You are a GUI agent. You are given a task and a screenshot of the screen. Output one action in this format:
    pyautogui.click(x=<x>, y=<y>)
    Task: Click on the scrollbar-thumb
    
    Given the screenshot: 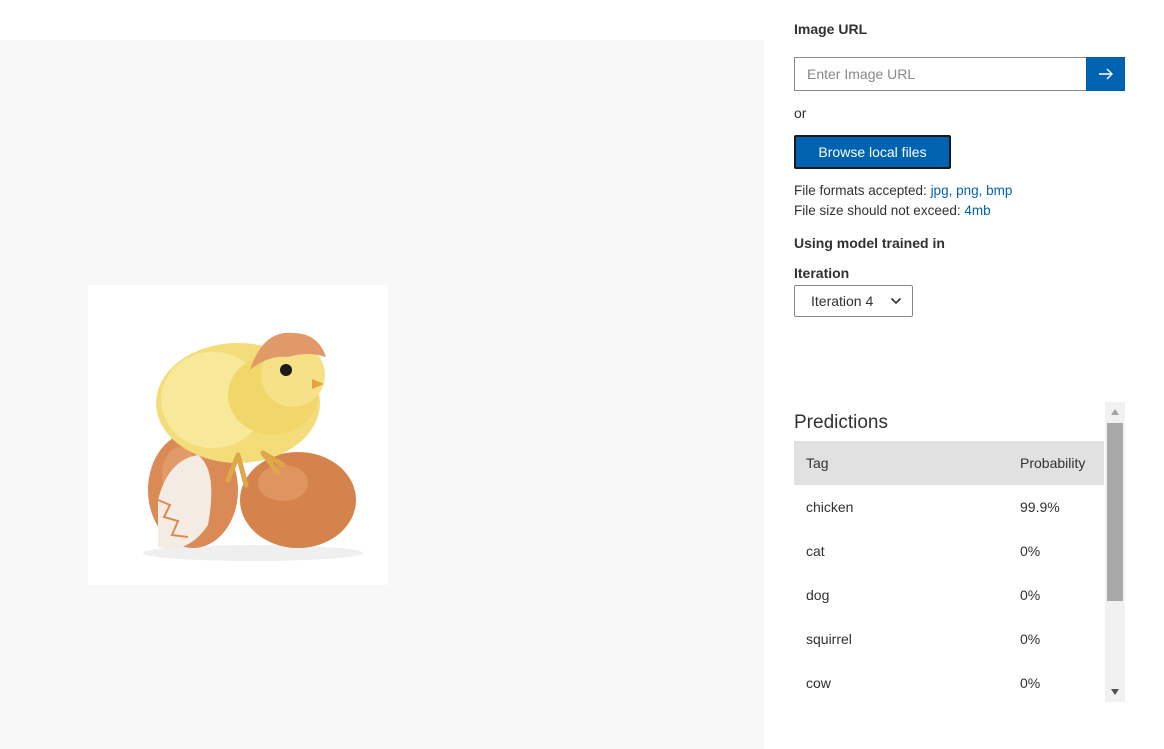 What is the action you would take?
    pyautogui.click(x=1115, y=512)
    